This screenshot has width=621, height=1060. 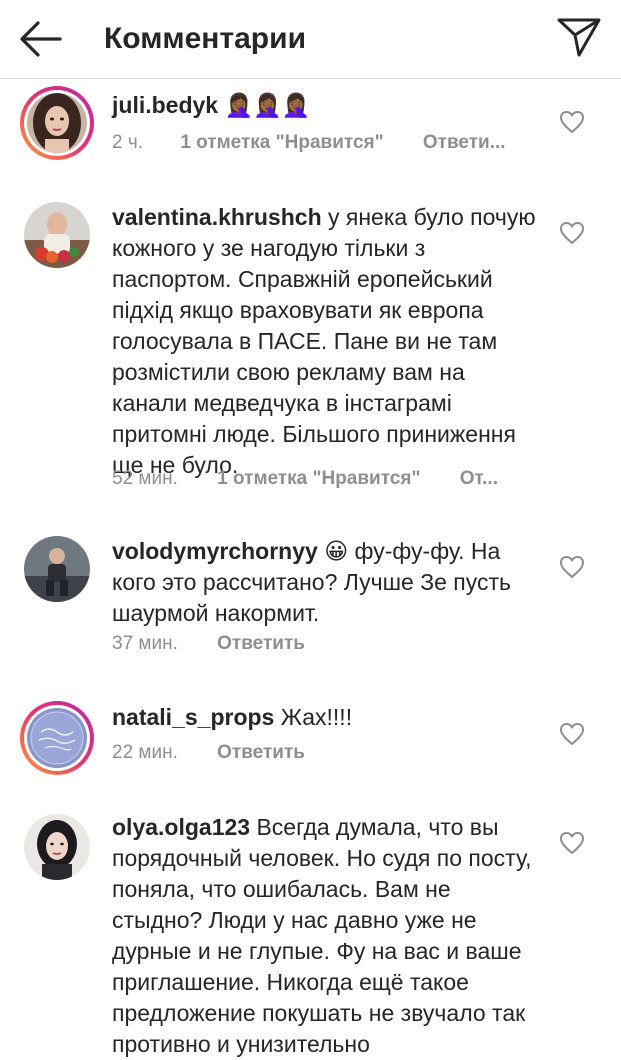 What do you see at coordinates (208, 753) in the screenshot?
I see `comment-meta: 22 мин. Ответить` at bounding box center [208, 753].